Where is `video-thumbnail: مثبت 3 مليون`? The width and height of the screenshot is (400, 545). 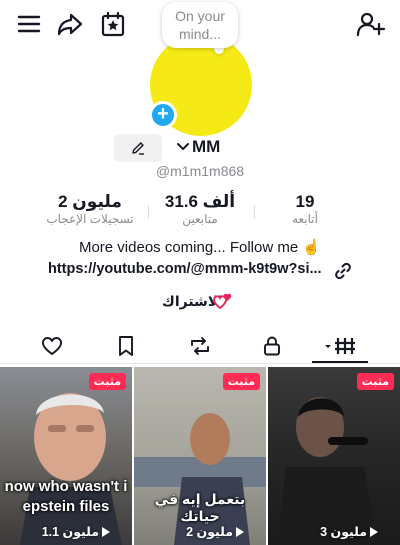
video-thumbnail: مثبت 3 مليون is located at coordinates (334, 456).